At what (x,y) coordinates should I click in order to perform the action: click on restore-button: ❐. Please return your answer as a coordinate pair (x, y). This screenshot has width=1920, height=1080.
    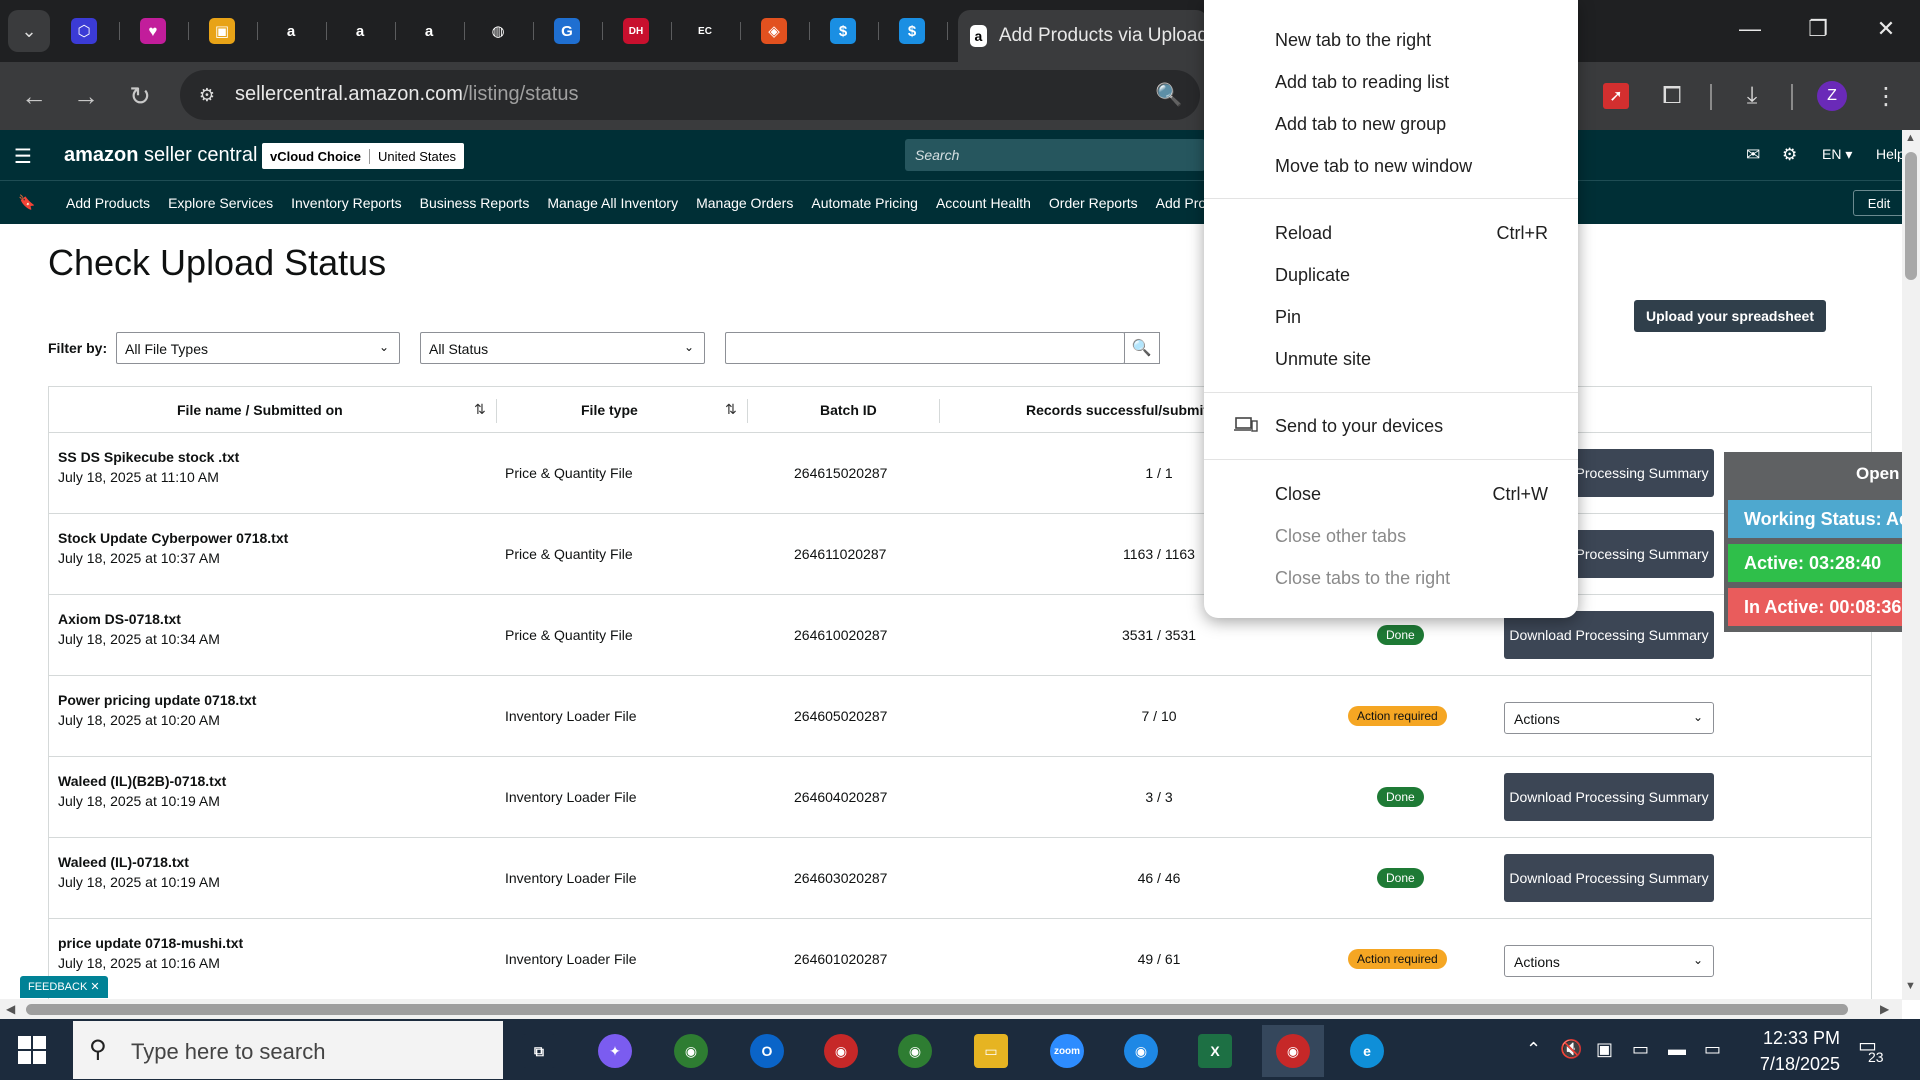
    Looking at the image, I should click on (1818, 29).